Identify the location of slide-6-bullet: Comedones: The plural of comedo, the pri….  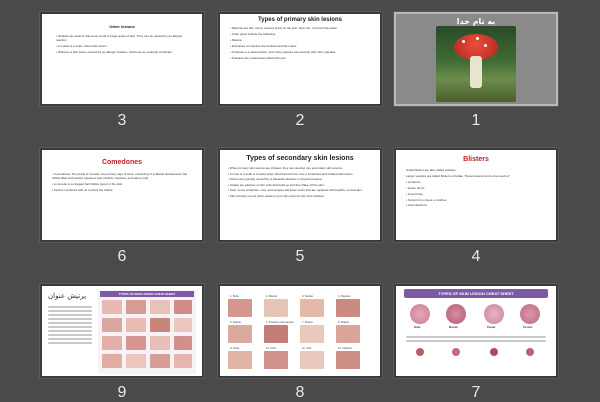
(120, 176).